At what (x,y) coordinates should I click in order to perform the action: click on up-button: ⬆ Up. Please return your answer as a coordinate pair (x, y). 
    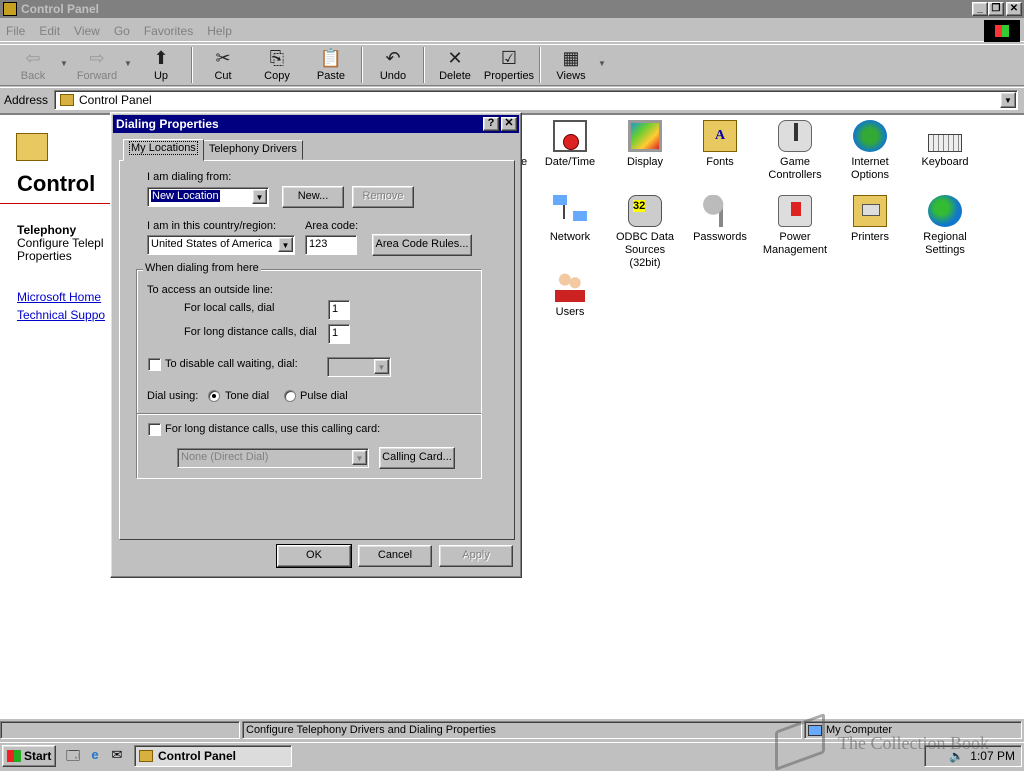
    Looking at the image, I should click on (161, 65).